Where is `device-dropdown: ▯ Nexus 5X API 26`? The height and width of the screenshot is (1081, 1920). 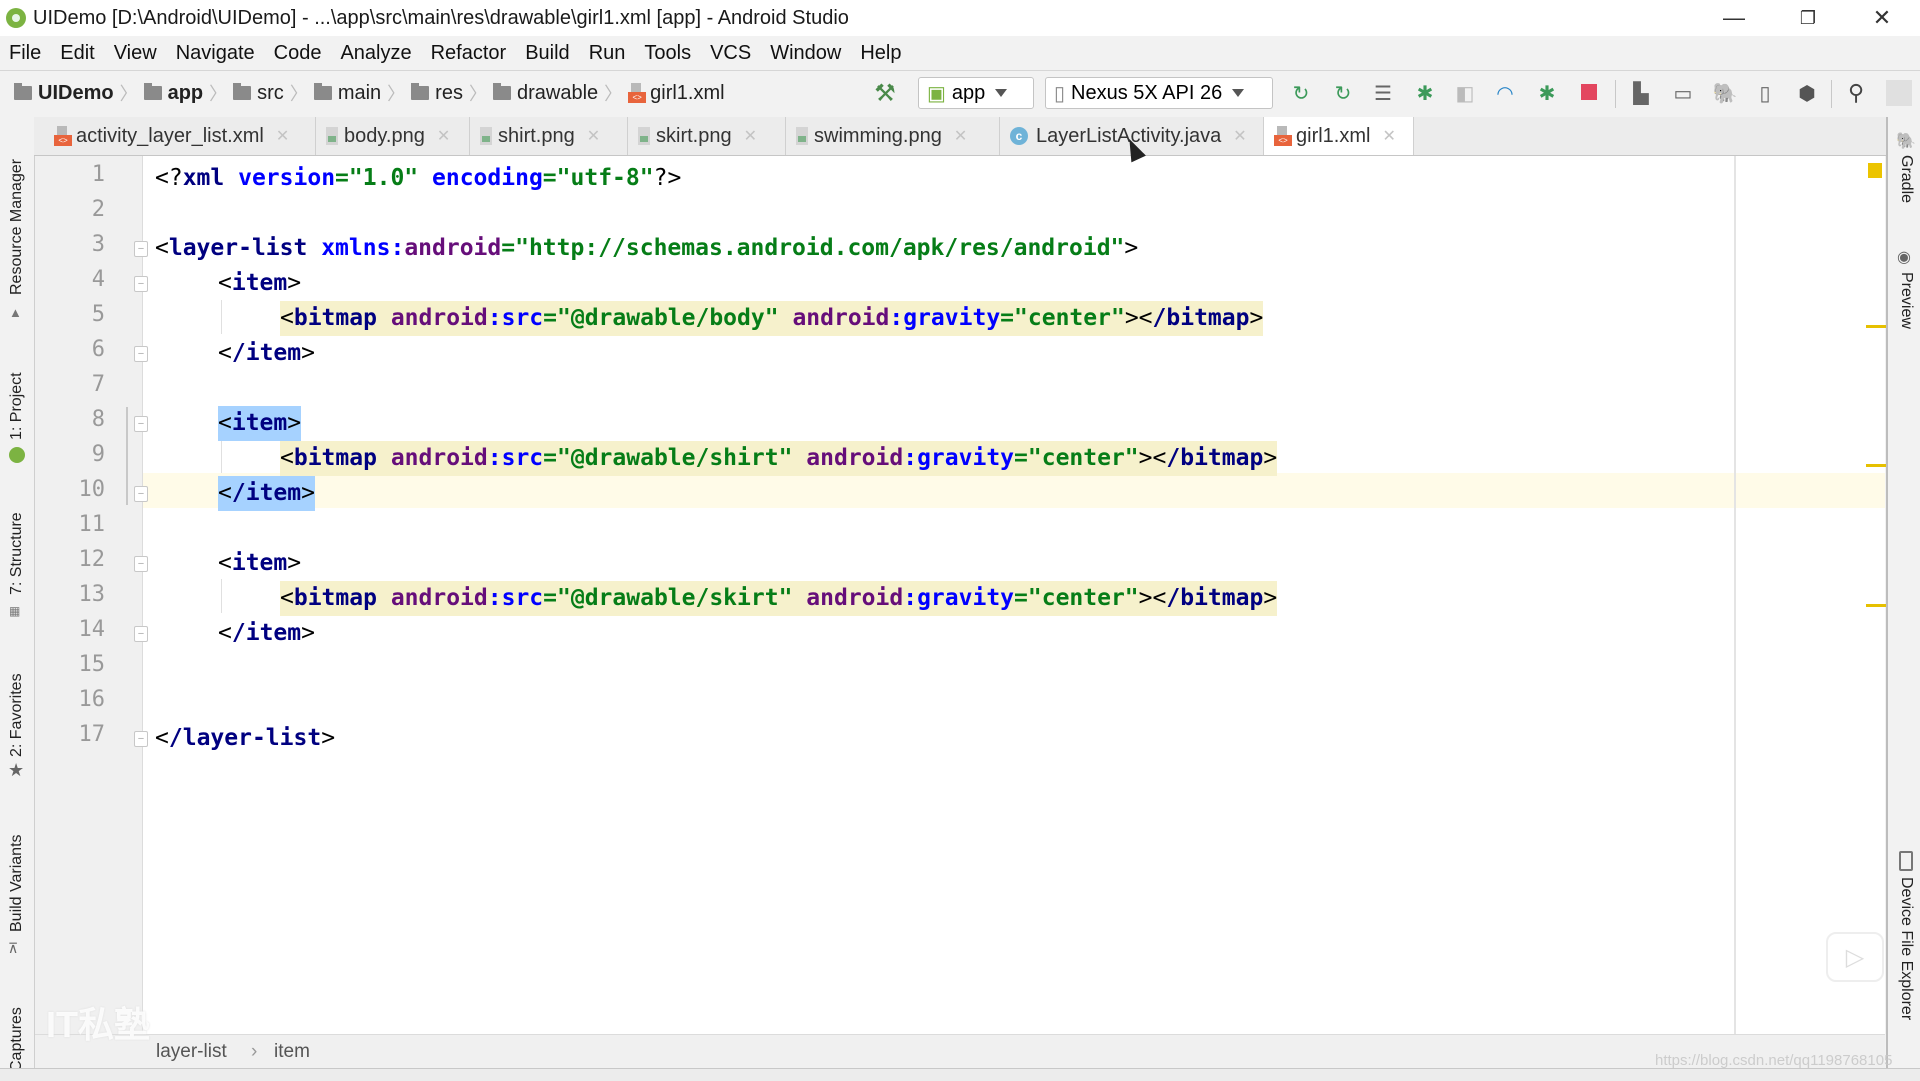
device-dropdown: ▯ Nexus 5X API 26 is located at coordinates (1159, 93).